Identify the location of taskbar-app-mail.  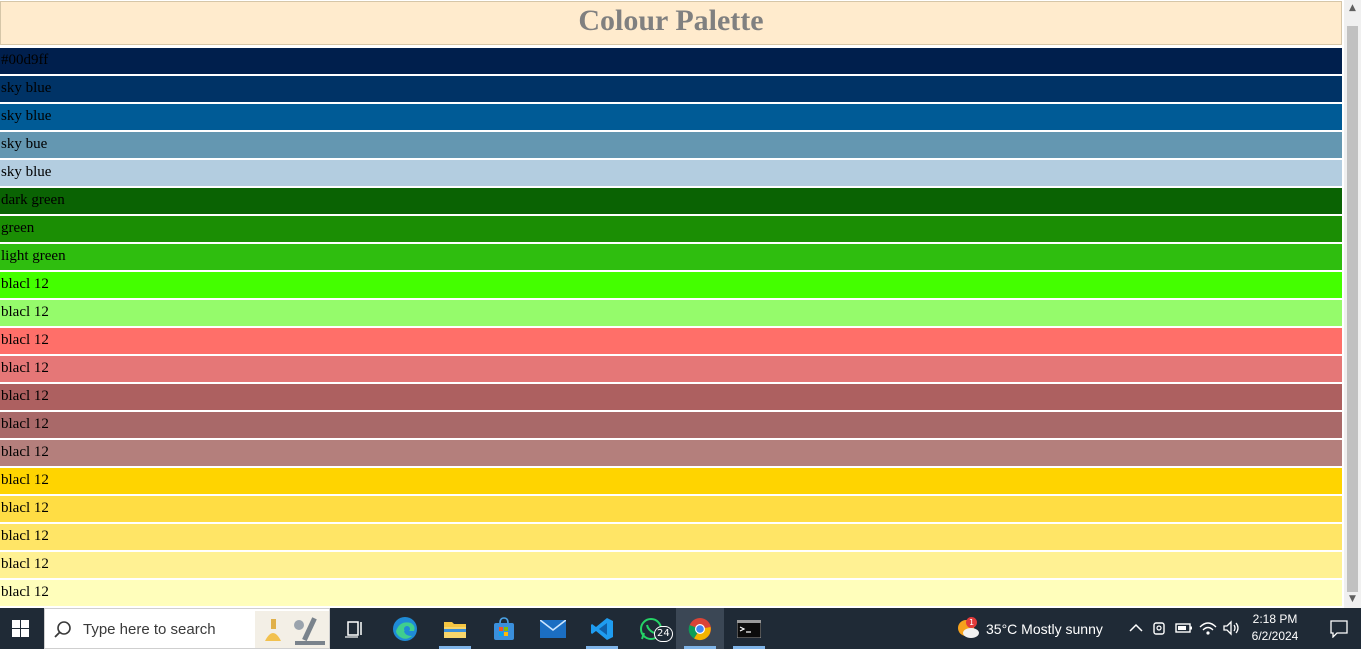
(553, 628).